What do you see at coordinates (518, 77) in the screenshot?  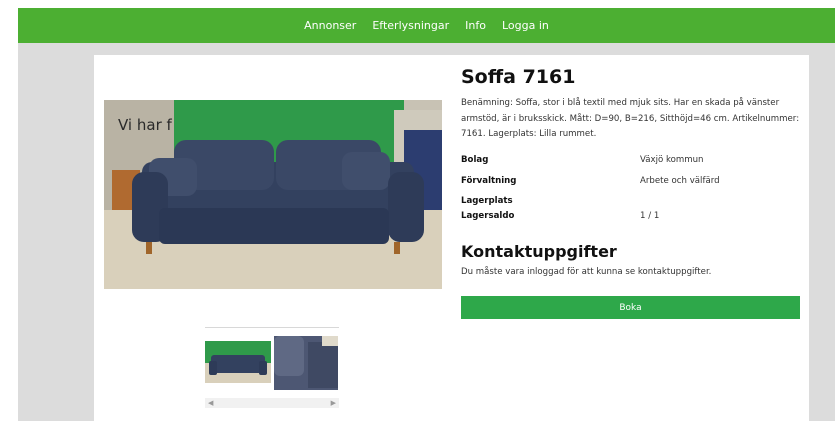 I see `product-title: Soffa 7161` at bounding box center [518, 77].